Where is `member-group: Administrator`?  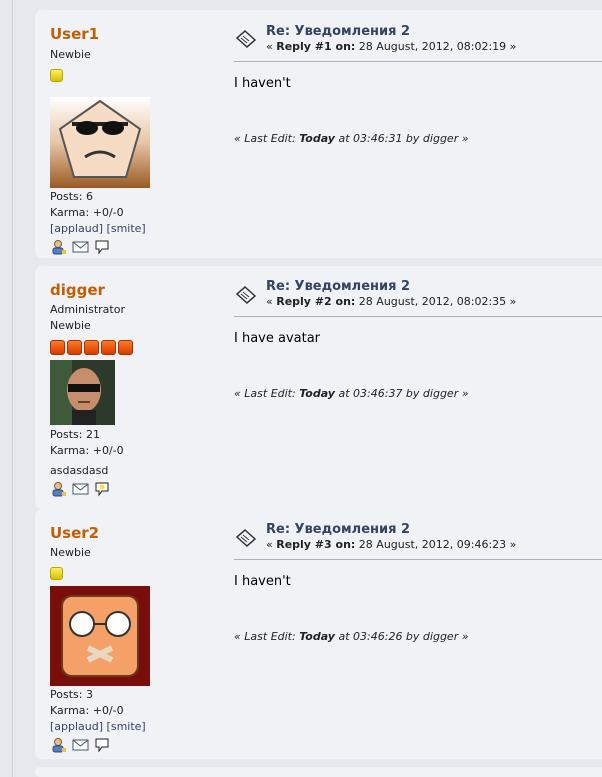
member-group: Administrator is located at coordinates (87, 309).